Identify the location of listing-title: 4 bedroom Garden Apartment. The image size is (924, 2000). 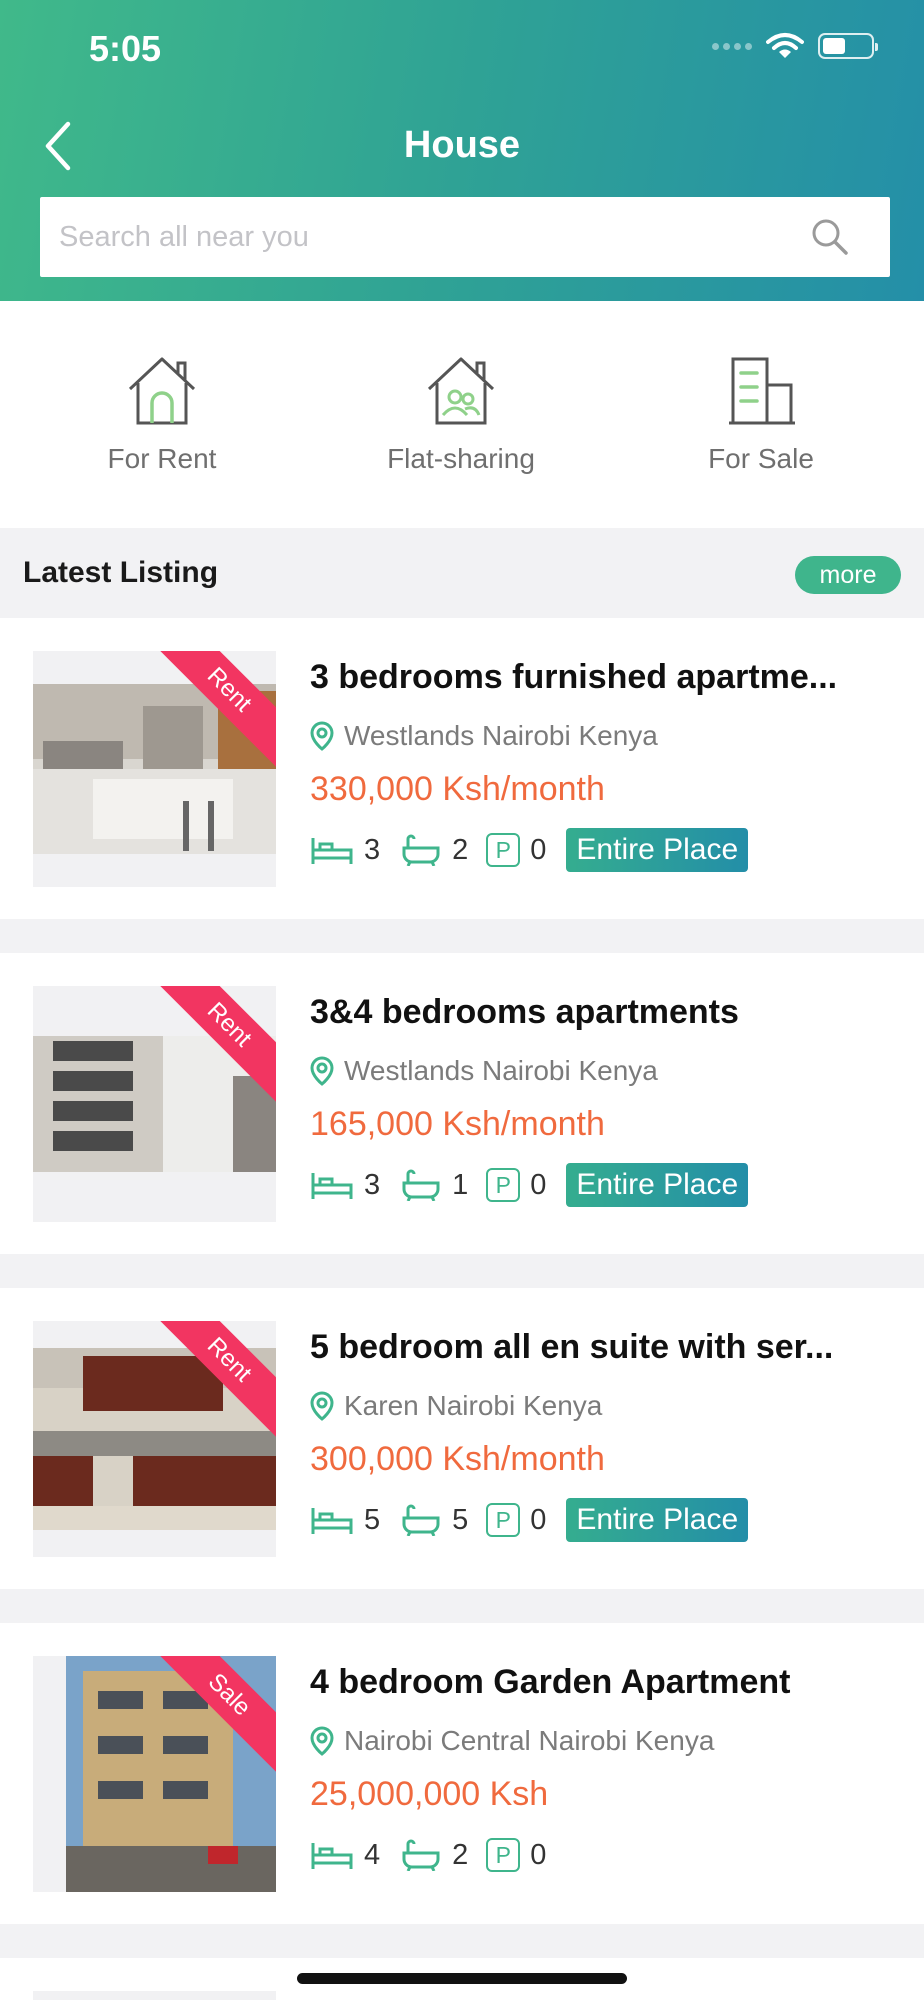
(550, 1682).